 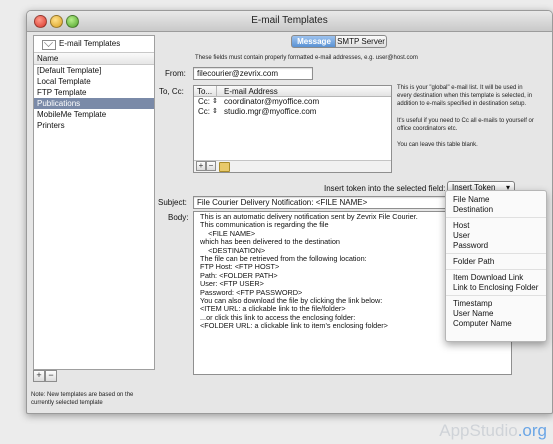 What do you see at coordinates (49, 45) in the screenshot?
I see `envelope-icon` at bounding box center [49, 45].